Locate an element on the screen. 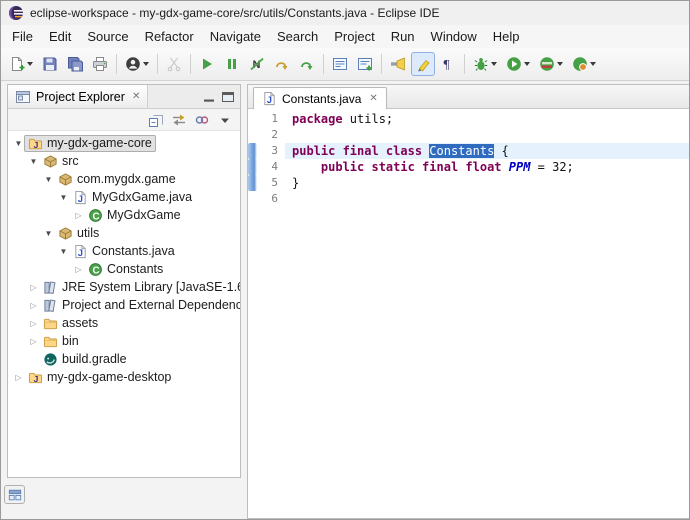 The image size is (690, 520). code-line-1: 1 package utils; is located at coordinates (468, 119).